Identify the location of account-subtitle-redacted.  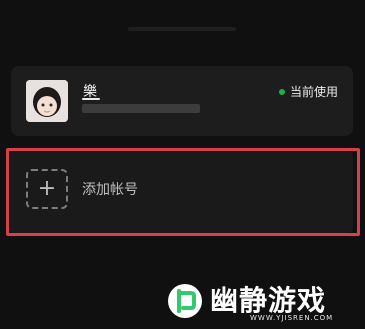
(141, 108).